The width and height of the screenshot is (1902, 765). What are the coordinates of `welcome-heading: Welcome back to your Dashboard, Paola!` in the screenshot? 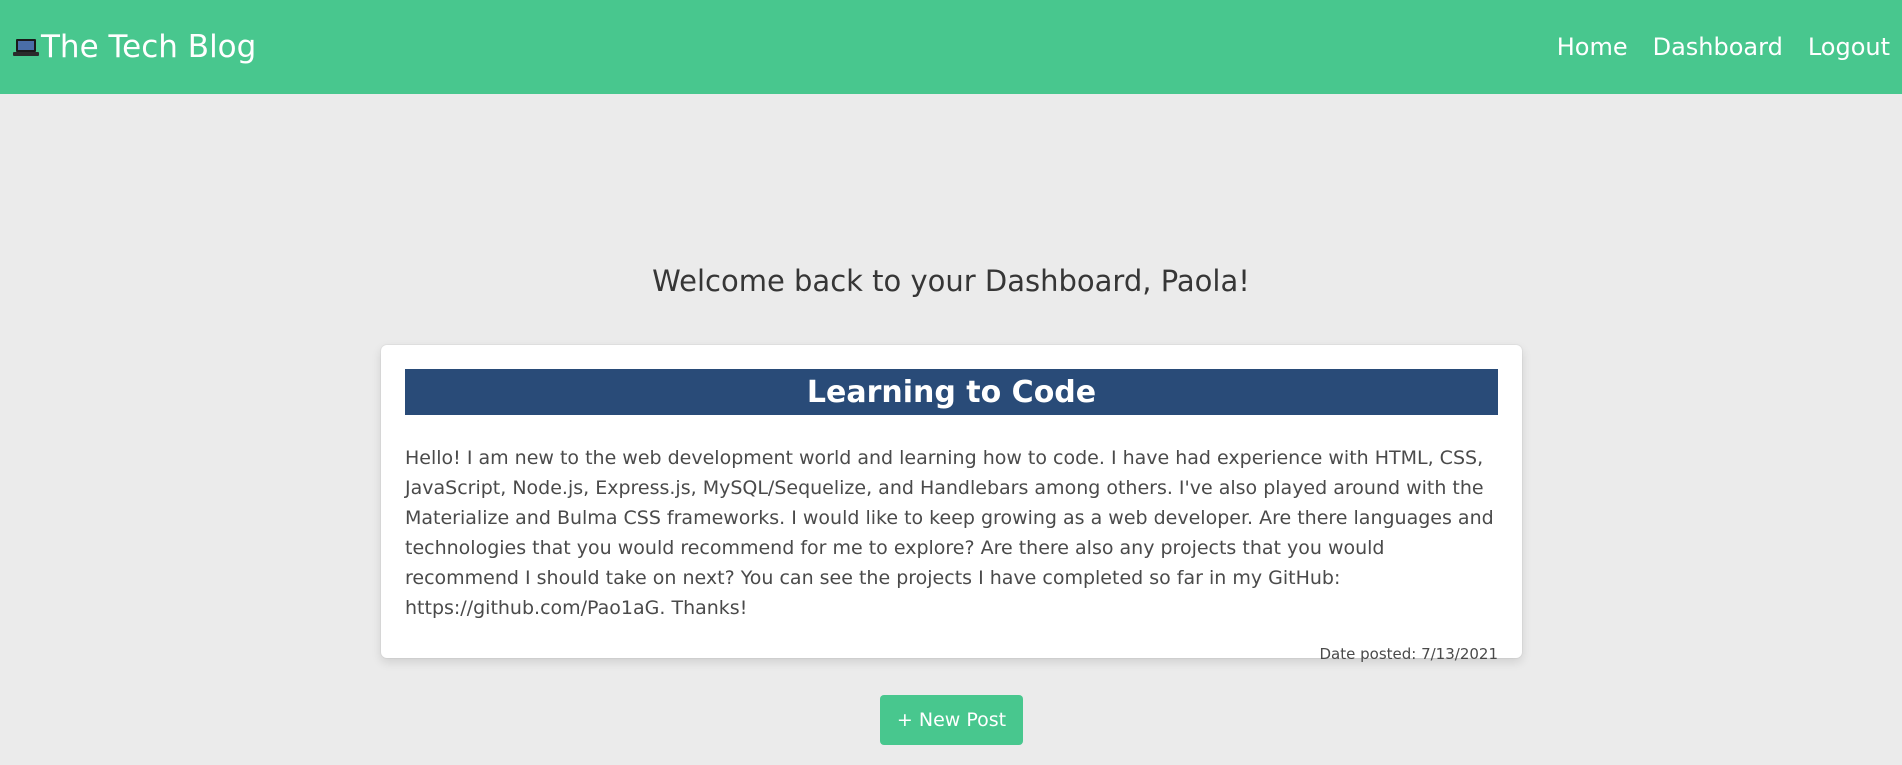 It's located at (951, 281).